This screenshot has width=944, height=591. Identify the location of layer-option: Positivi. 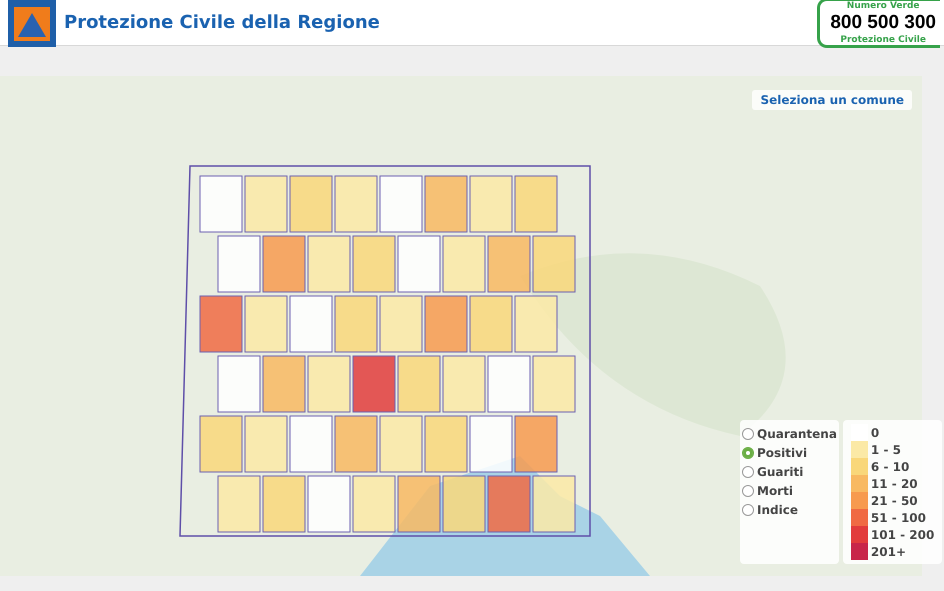
(789, 452).